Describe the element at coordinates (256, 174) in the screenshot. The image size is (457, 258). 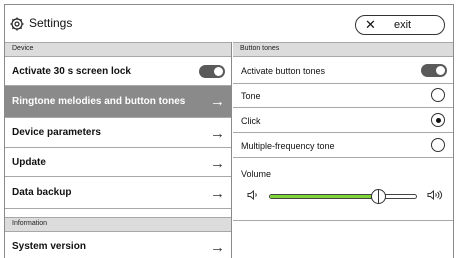
I see `volume-label: Volume` at that location.